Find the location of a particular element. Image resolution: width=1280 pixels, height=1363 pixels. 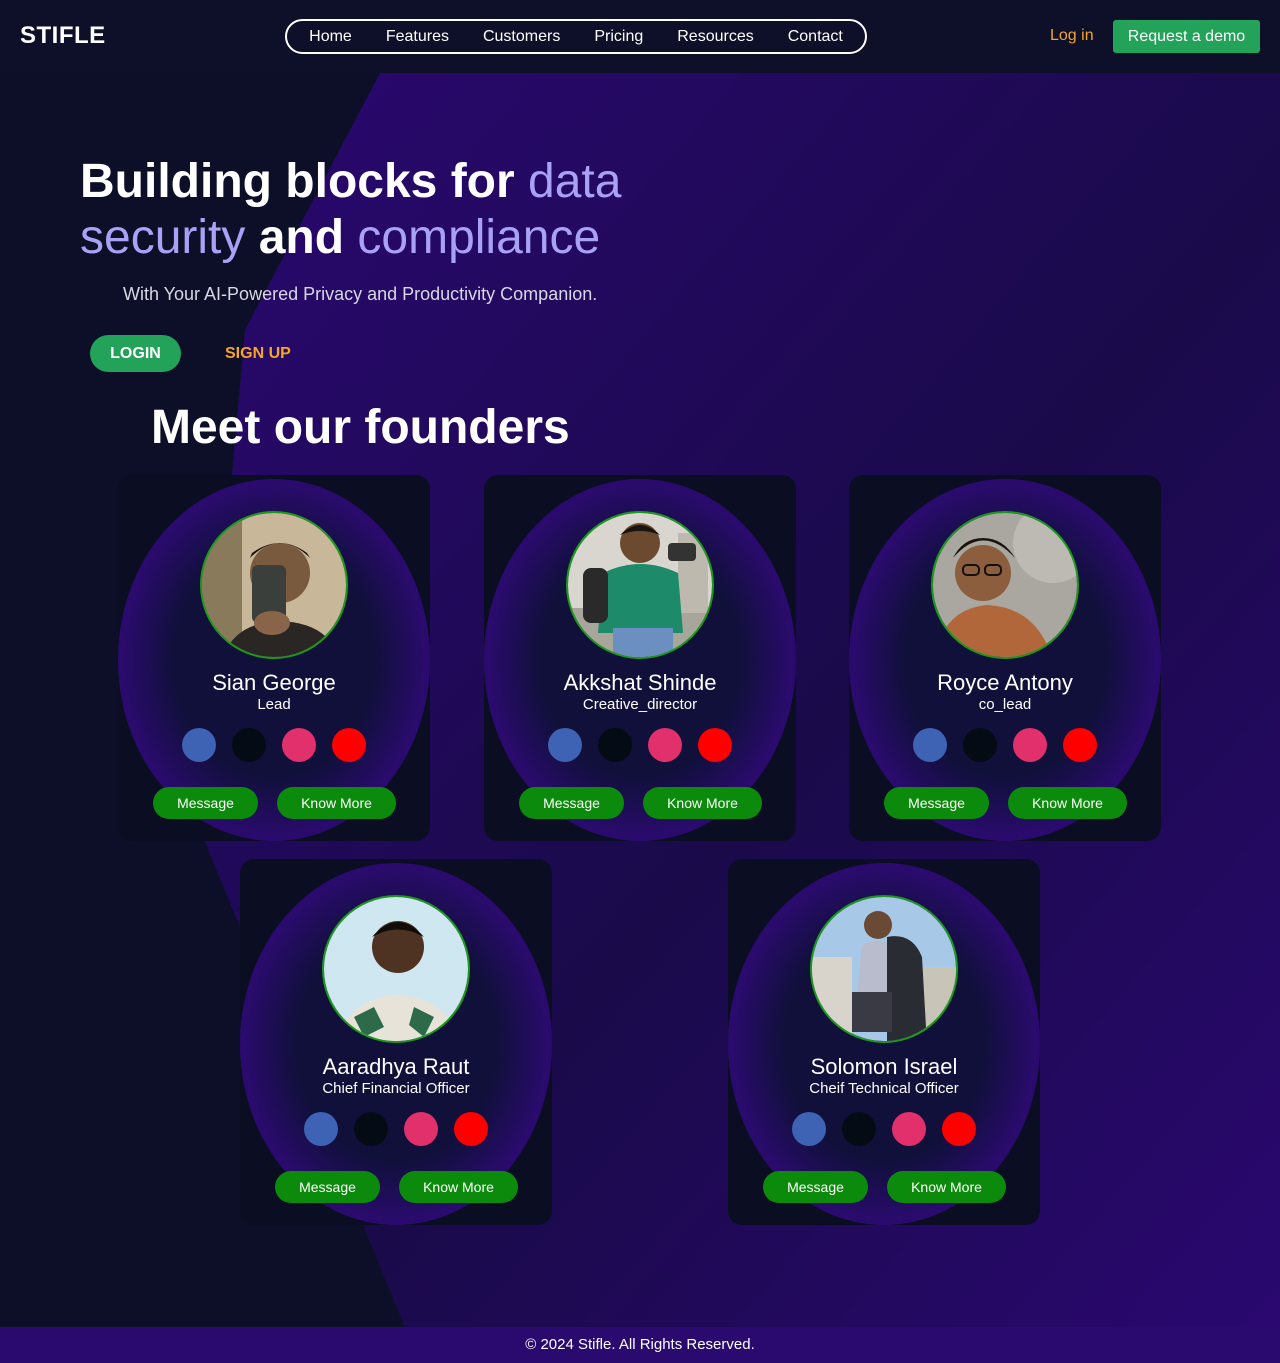

copyright-text: © 2024 Stifle. All Rights Reserved. is located at coordinates (640, 1344).